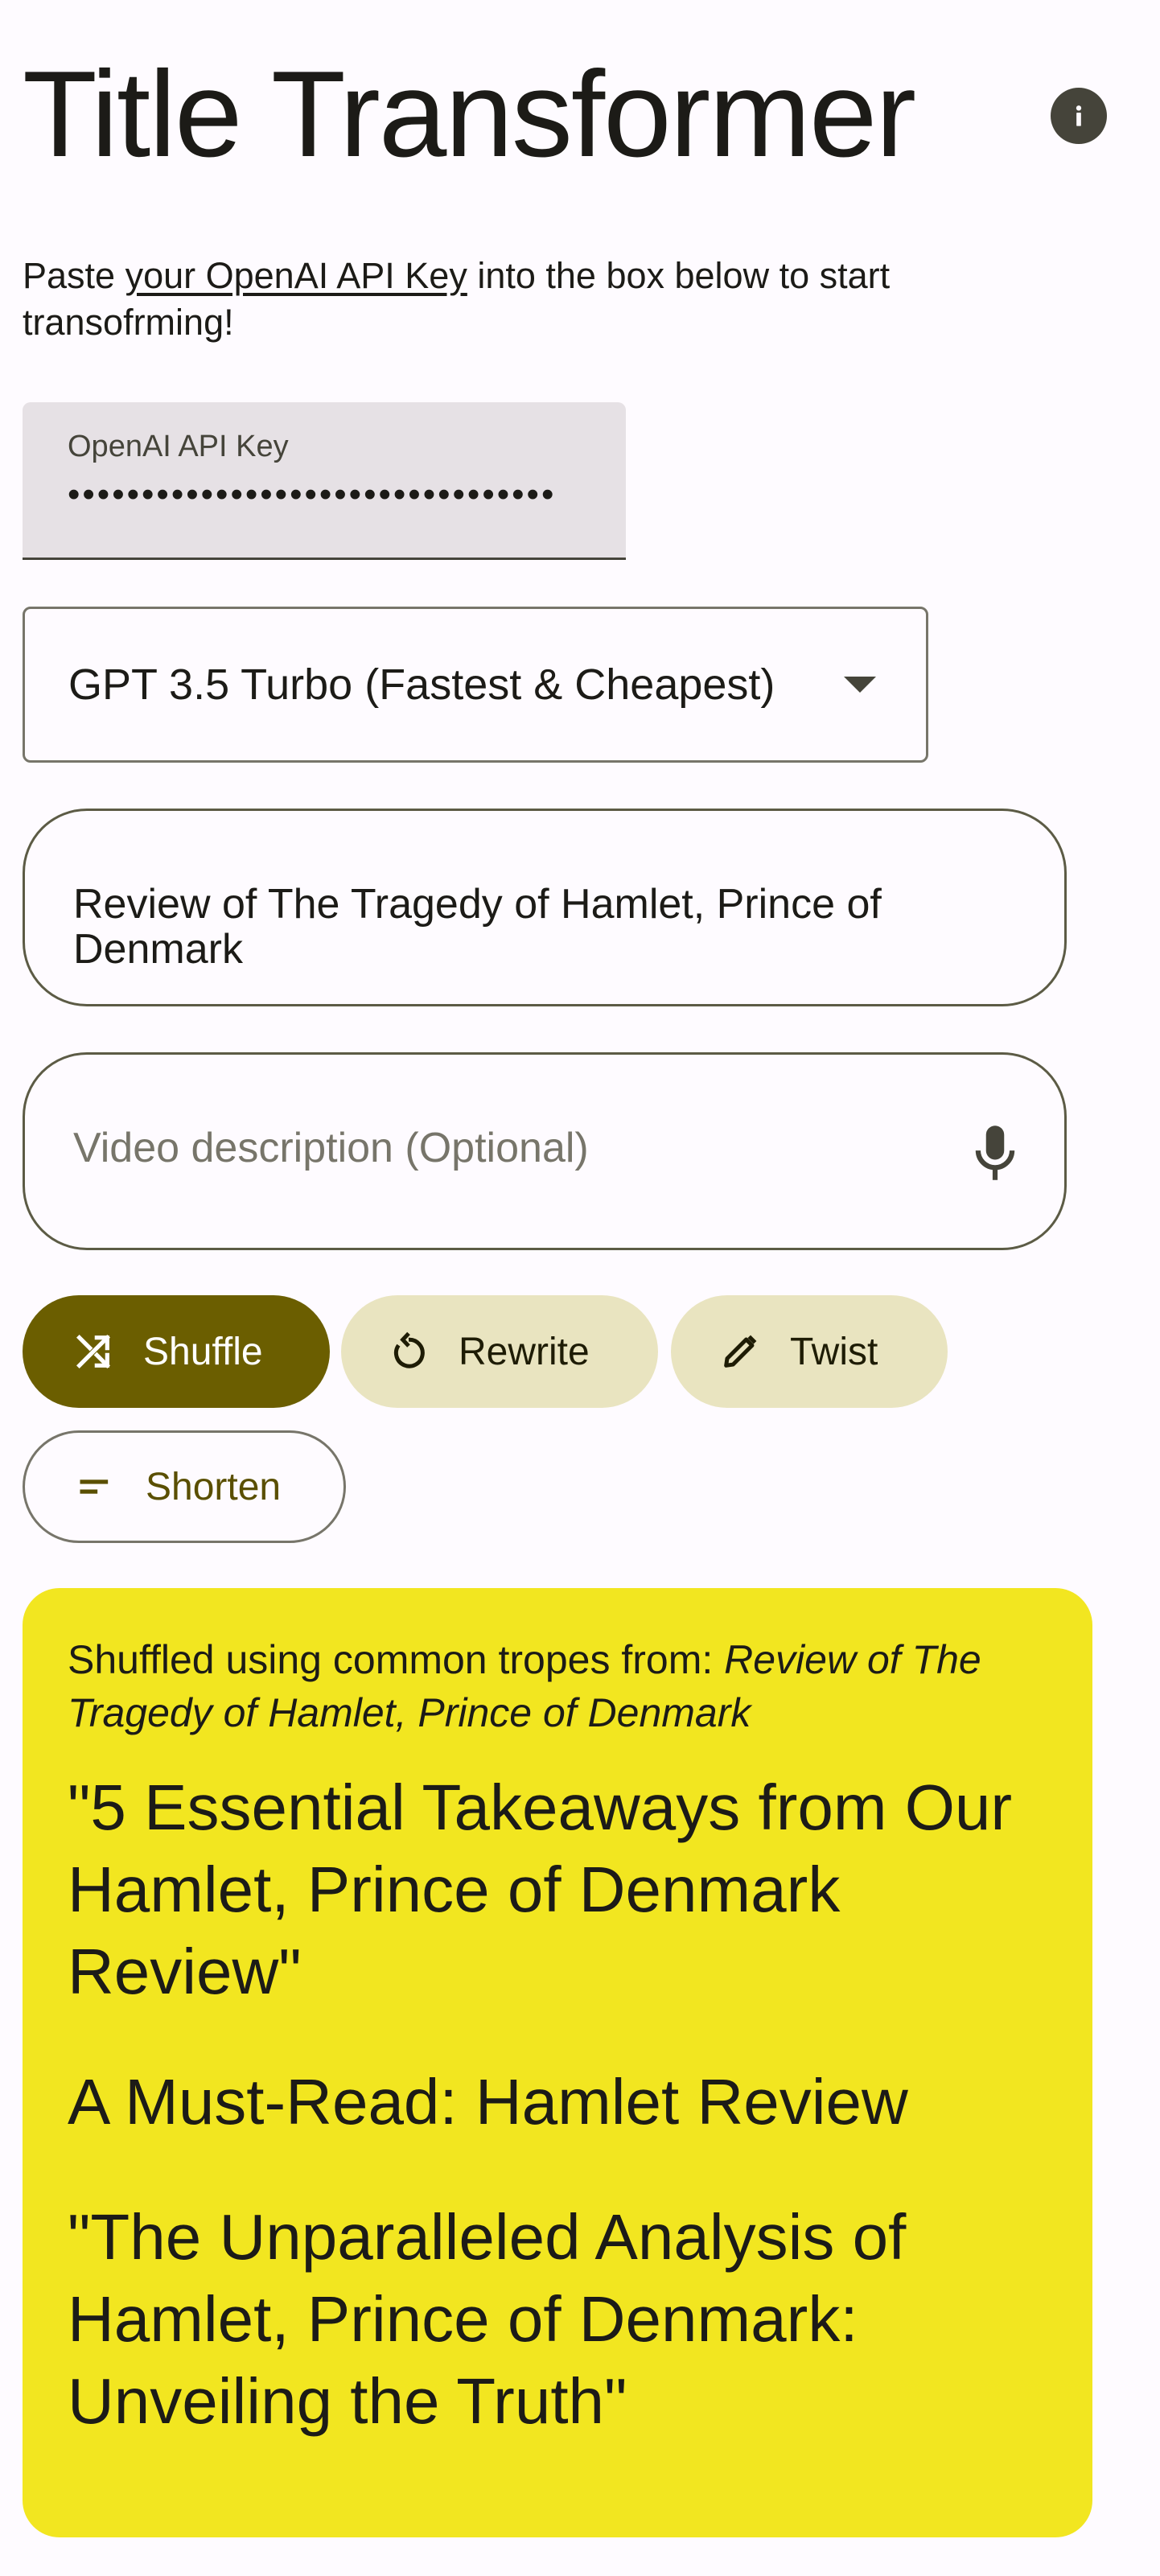 This screenshot has width=1160, height=2576. What do you see at coordinates (524, 1351) in the screenshot?
I see `rewrite-label: Rewrite` at bounding box center [524, 1351].